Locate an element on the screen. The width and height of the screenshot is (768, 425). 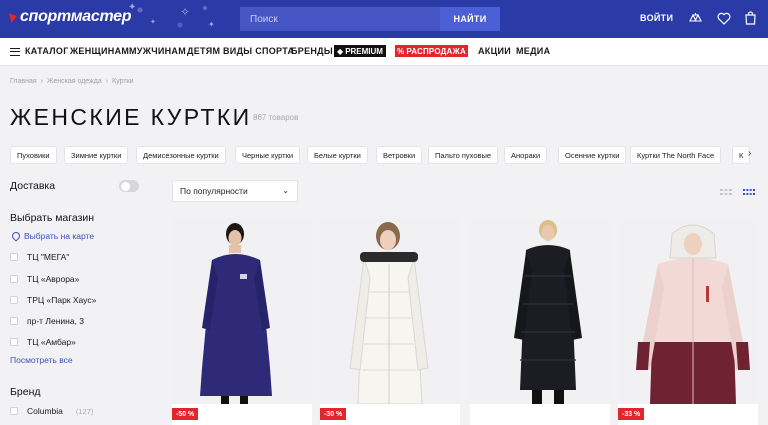
chip: Ветровки is located at coordinates (399, 155).